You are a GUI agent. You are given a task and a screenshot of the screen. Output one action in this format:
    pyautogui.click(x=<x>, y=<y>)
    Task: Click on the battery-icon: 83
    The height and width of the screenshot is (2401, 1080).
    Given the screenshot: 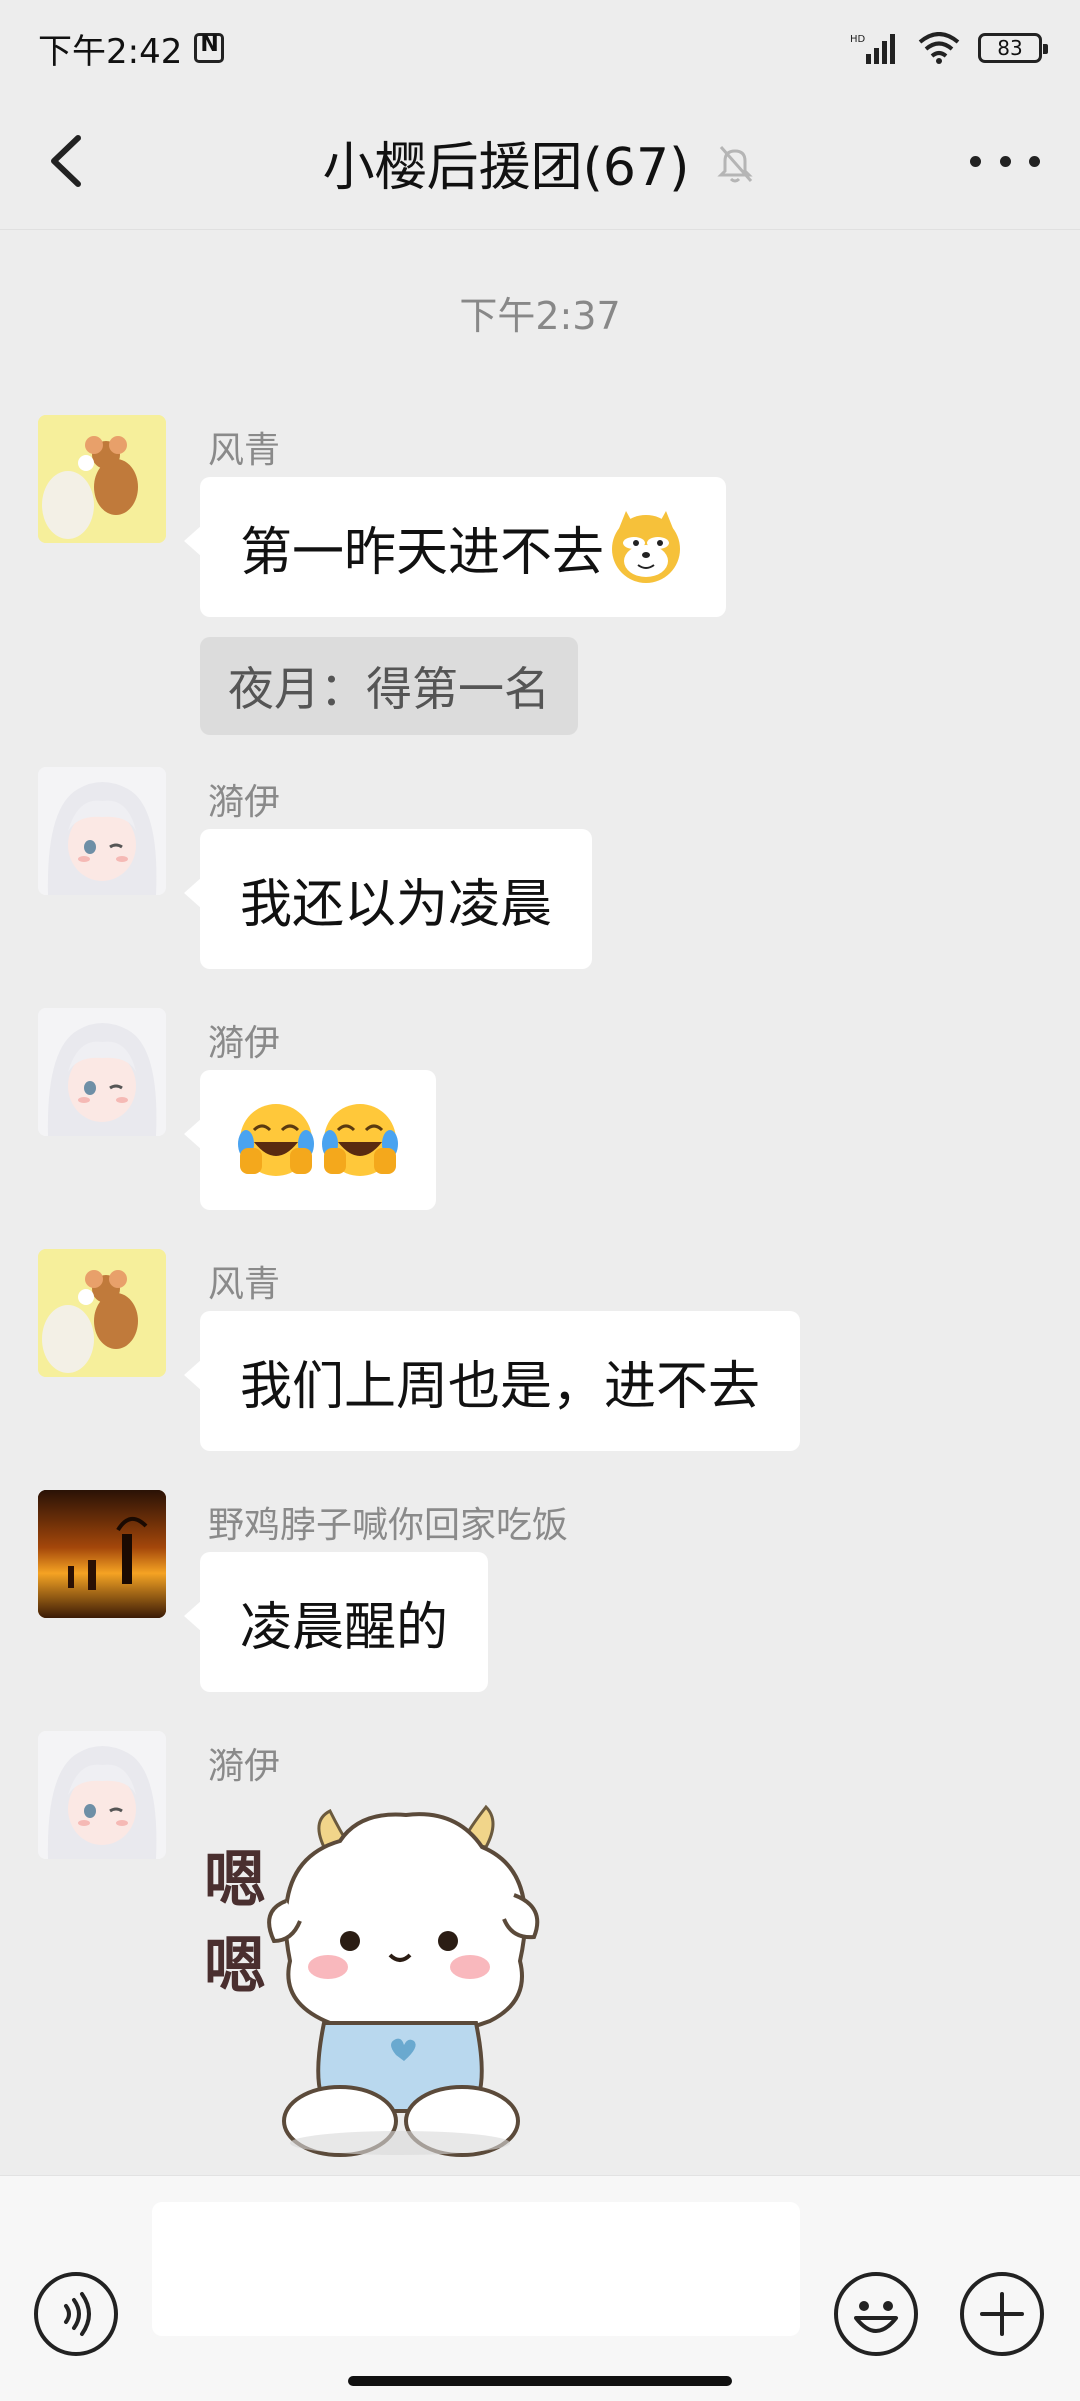 What is the action you would take?
    pyautogui.click(x=1013, y=48)
    